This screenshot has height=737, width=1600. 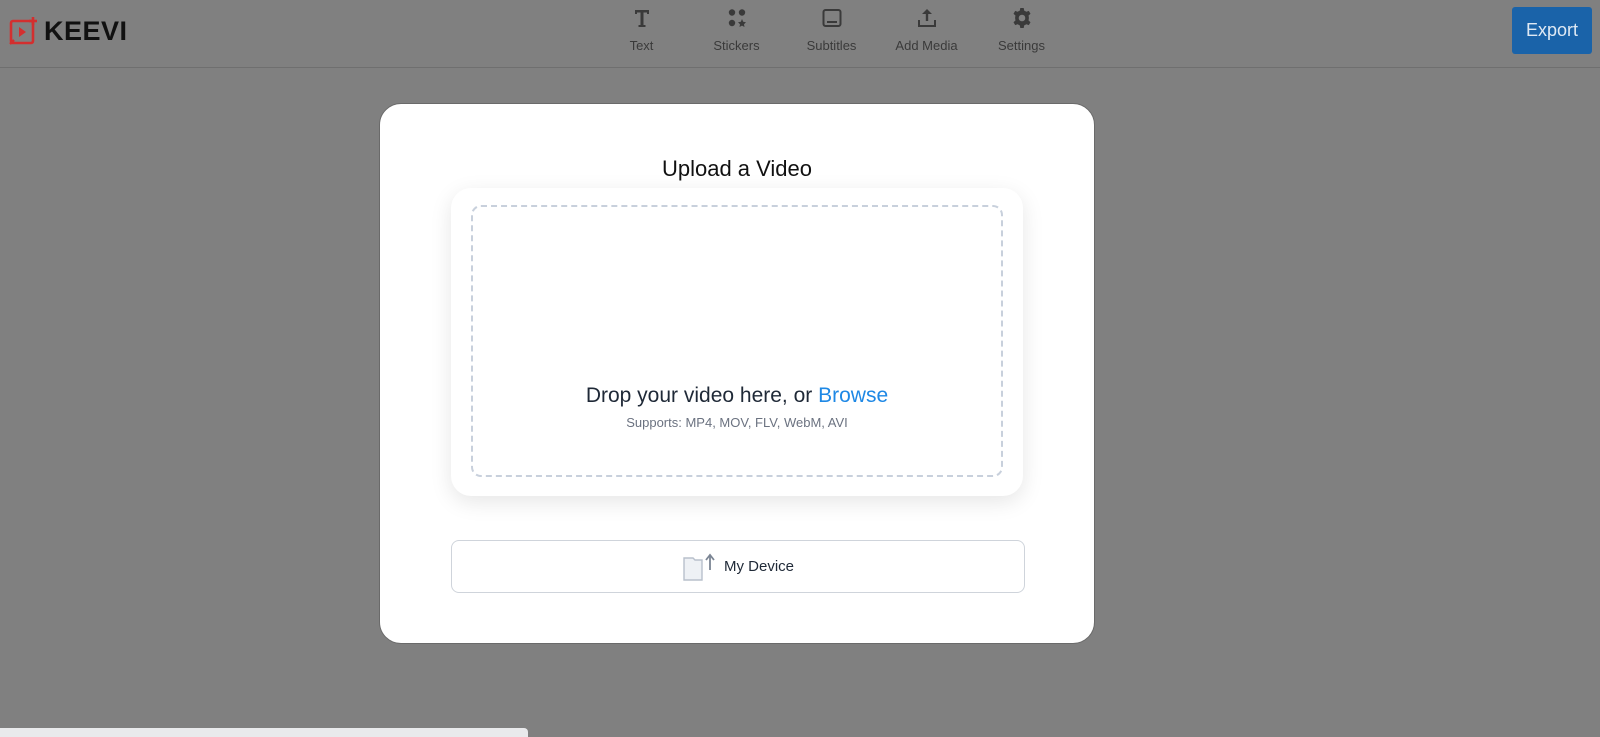 What do you see at coordinates (702, 395) in the screenshot?
I see `drop-text: Drop your video here, or` at bounding box center [702, 395].